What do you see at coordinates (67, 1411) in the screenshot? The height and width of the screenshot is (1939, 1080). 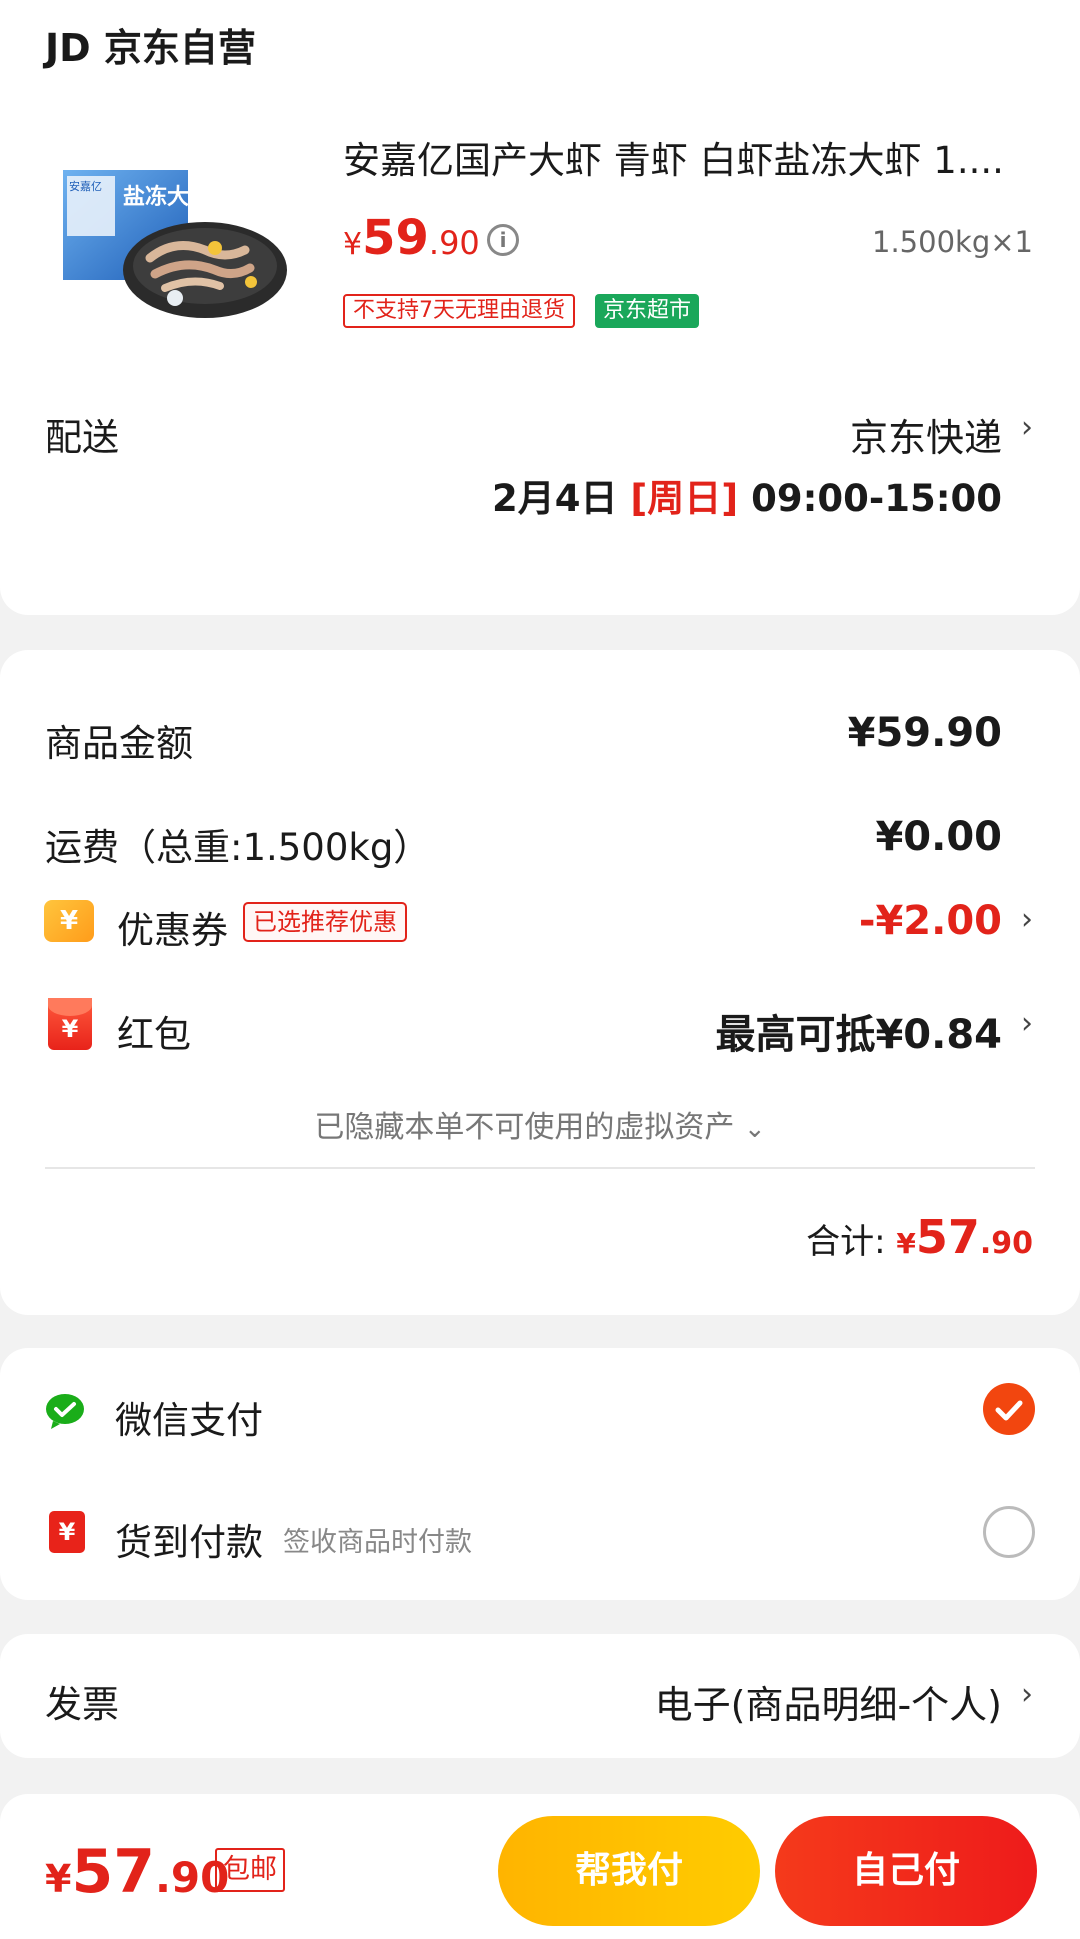 I see `wechat-pay-icon` at bounding box center [67, 1411].